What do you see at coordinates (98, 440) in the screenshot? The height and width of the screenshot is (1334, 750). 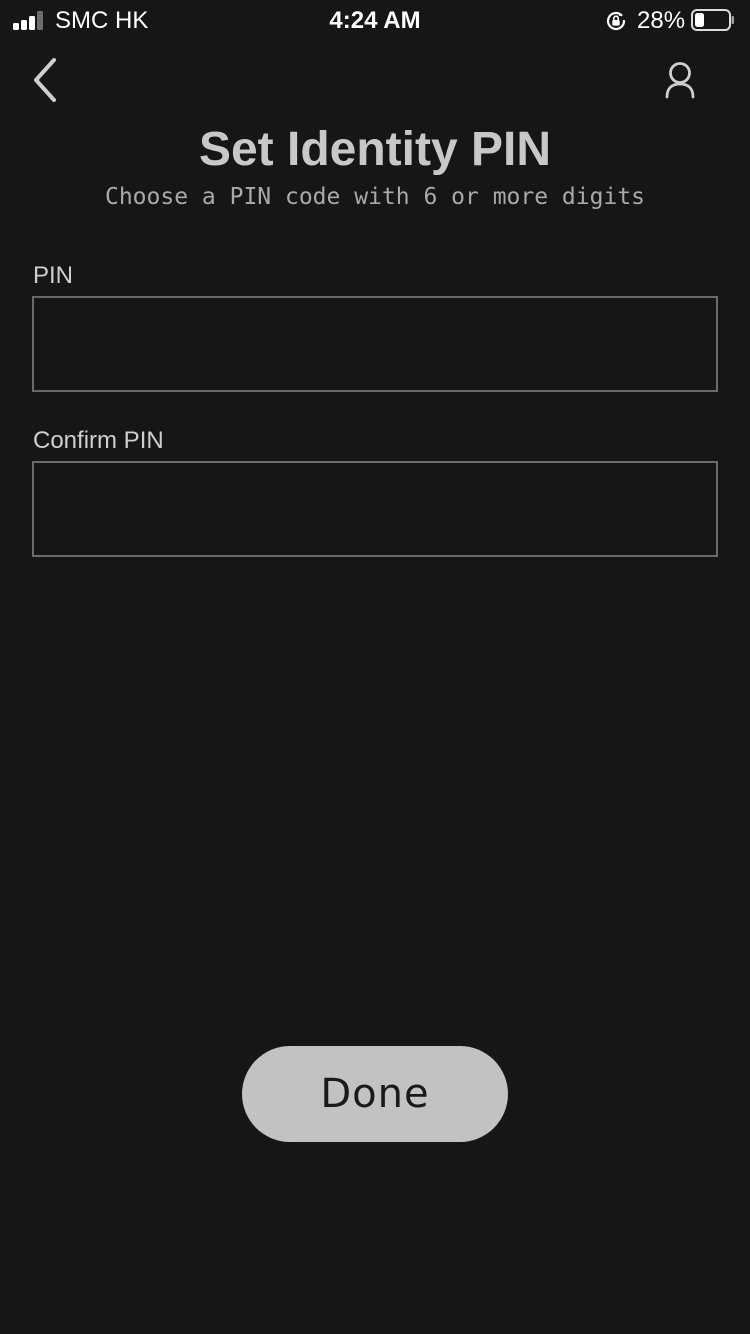 I see `confirm-pin-label: Confirm PIN` at bounding box center [98, 440].